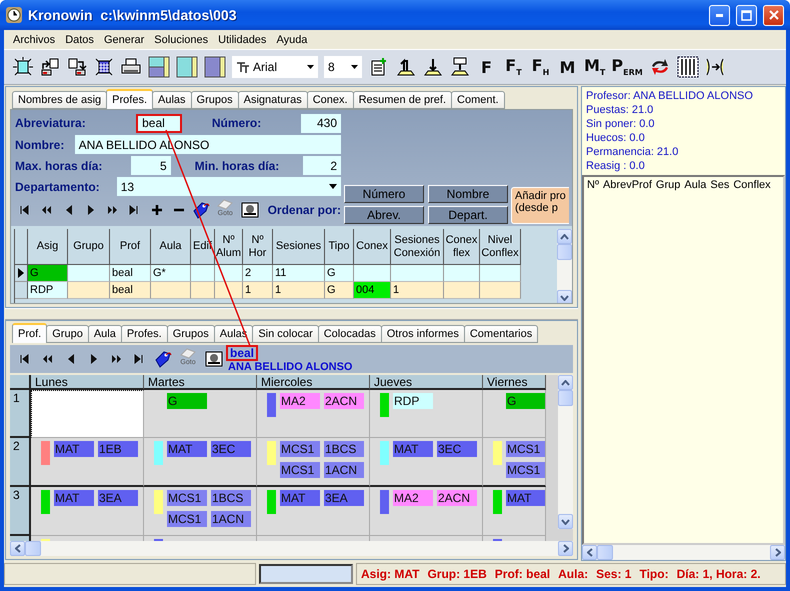 The image size is (790, 591). Describe the element at coordinates (413, 401) in the screenshot. I see `subject-chip: RDP` at that location.